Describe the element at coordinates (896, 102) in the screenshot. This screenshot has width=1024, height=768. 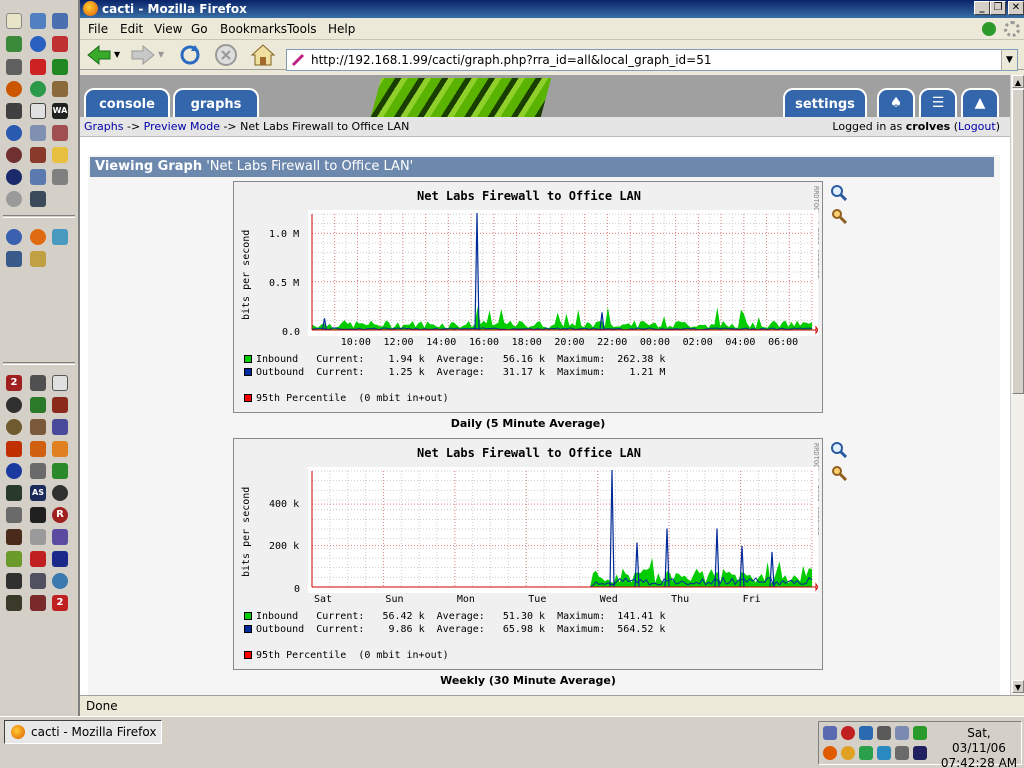
I see `tab-tree-view: ♠` at that location.